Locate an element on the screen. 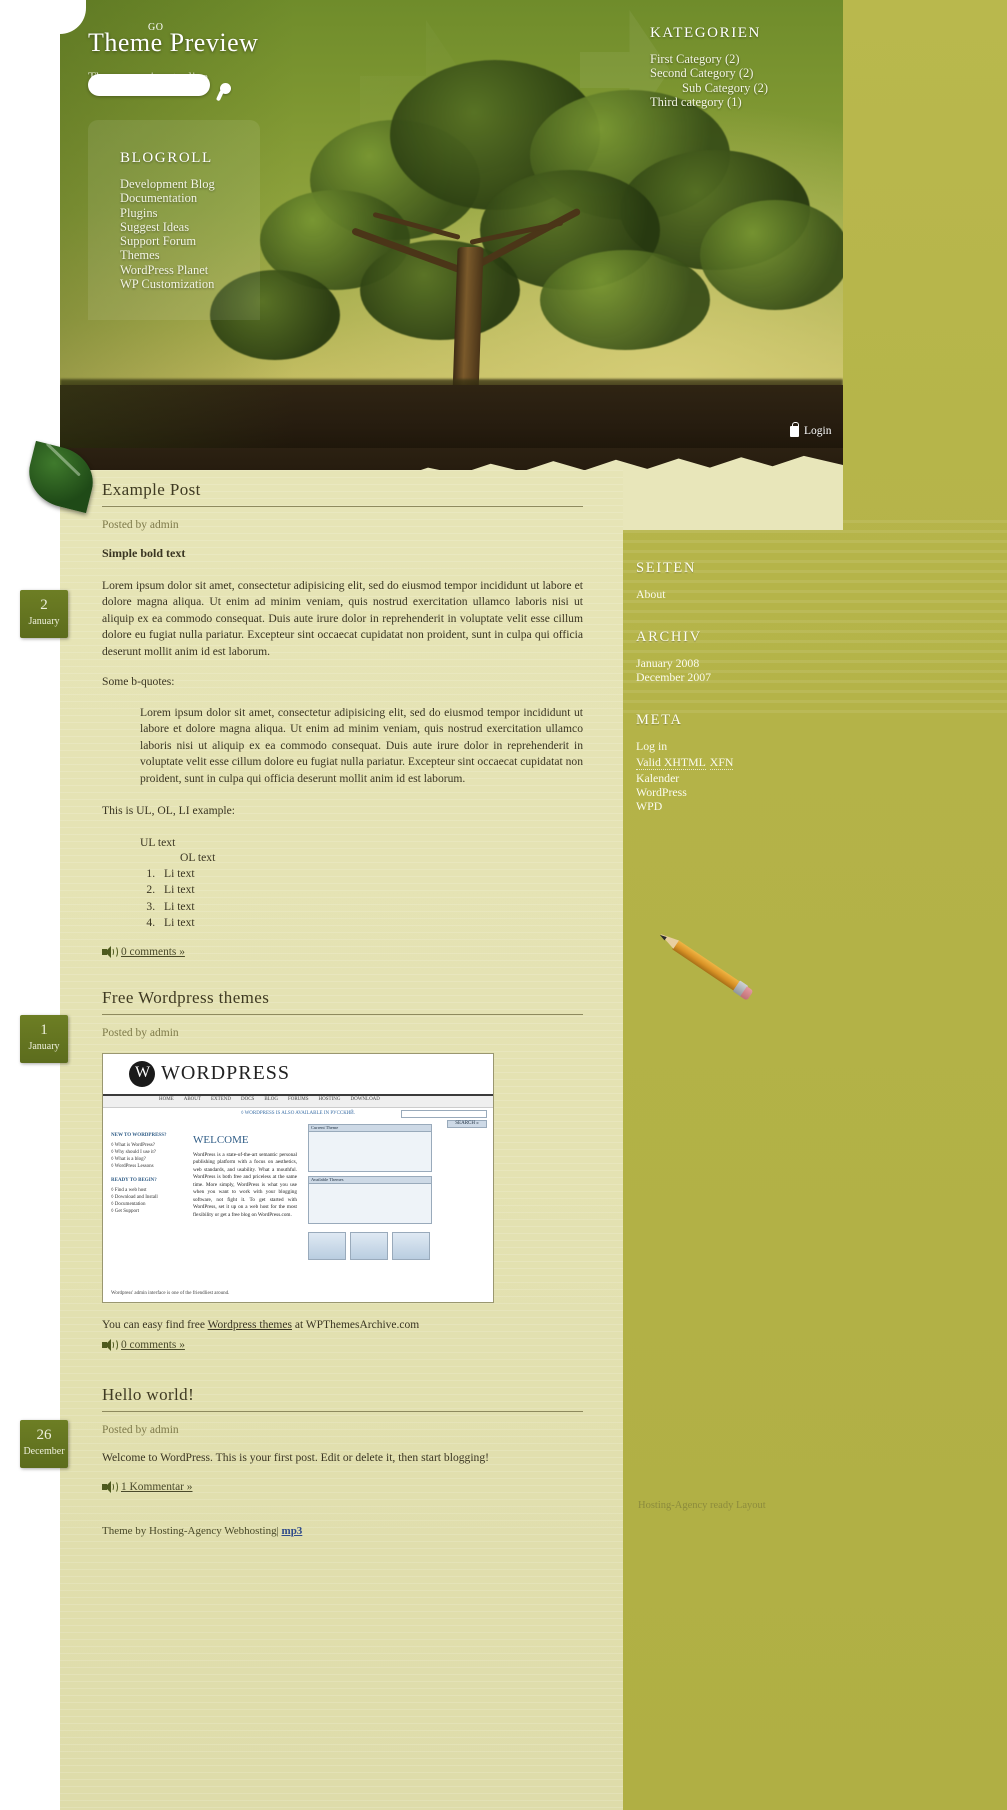  blogroll-item-wordpress-planet: WordPress Planet is located at coordinates (215, 270).